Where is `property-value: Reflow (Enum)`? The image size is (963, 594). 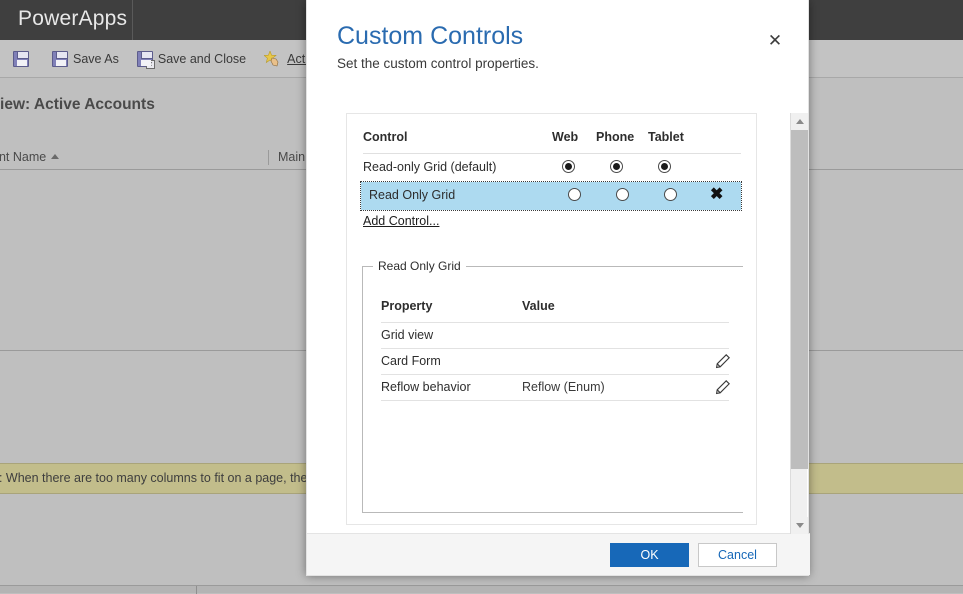
property-value: Reflow (Enum) is located at coordinates (563, 387).